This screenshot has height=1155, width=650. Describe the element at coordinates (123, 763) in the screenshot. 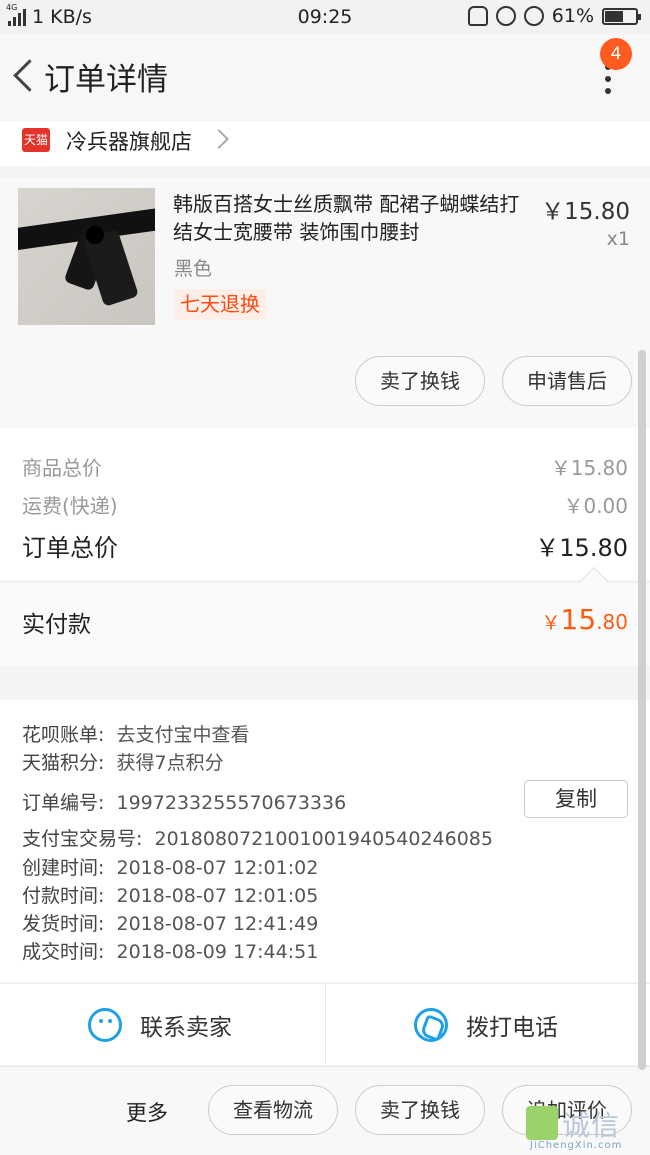

I see `points-row: 天猫积分: 获得7点积分` at that location.